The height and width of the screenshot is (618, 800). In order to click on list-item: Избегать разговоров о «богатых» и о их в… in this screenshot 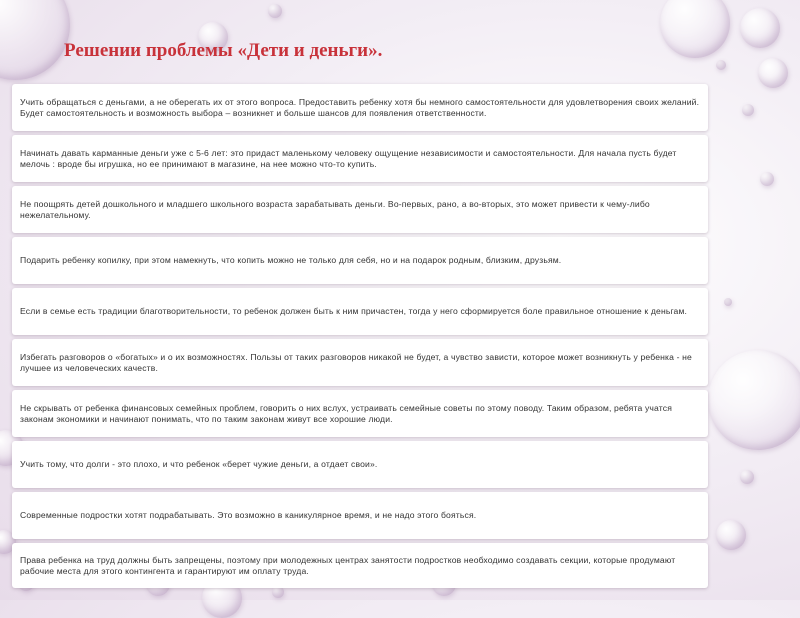, I will do `click(360, 362)`.